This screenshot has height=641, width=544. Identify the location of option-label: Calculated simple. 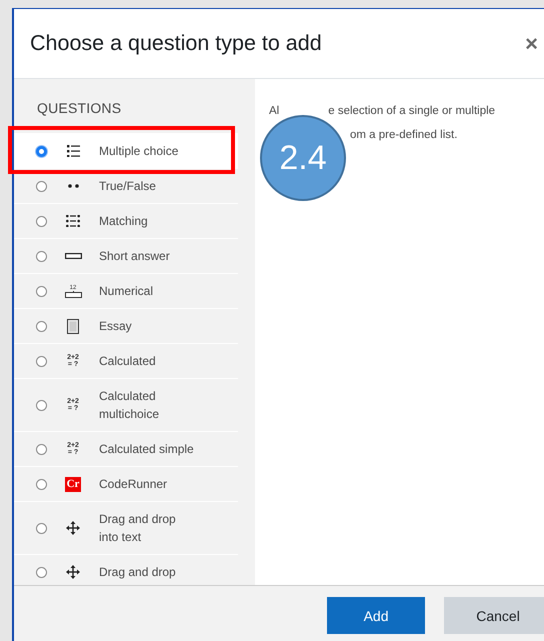
(146, 449).